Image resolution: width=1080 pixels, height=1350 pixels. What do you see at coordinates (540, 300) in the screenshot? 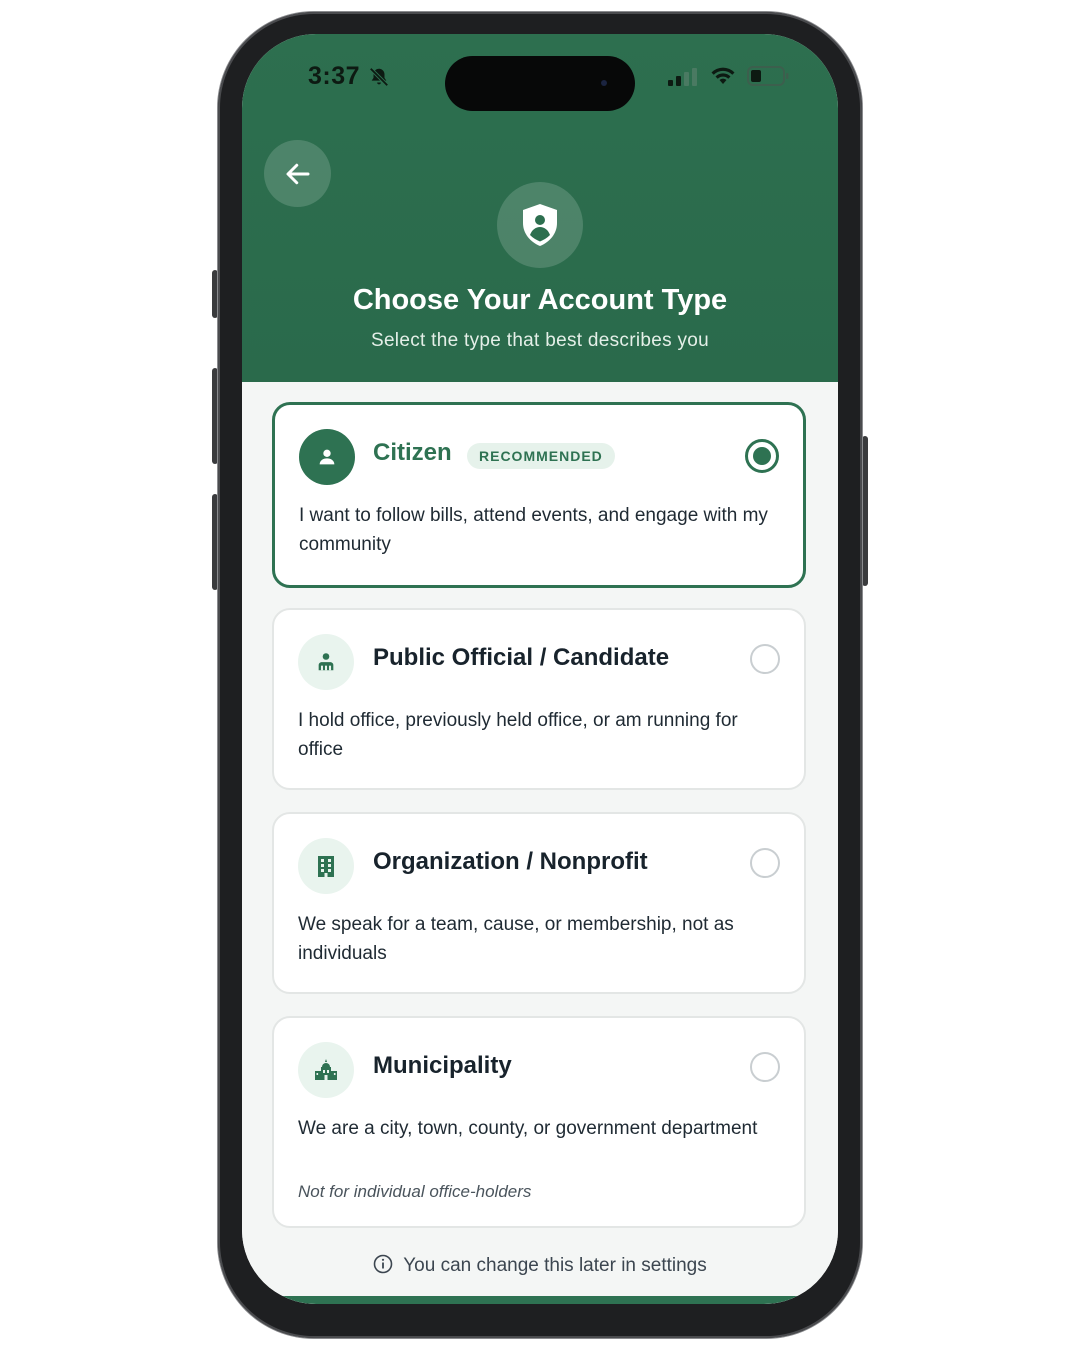
I see `page-title: Choose Your Account Type` at bounding box center [540, 300].